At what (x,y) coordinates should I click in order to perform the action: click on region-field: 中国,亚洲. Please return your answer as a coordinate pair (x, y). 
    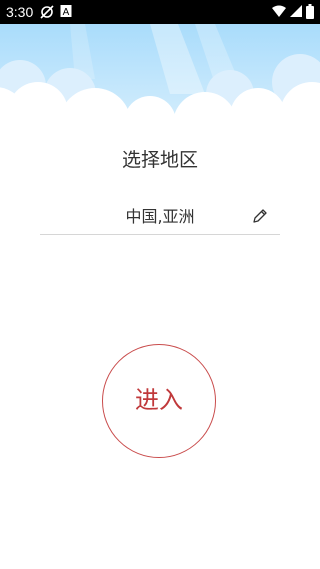
    Looking at the image, I should click on (160, 217).